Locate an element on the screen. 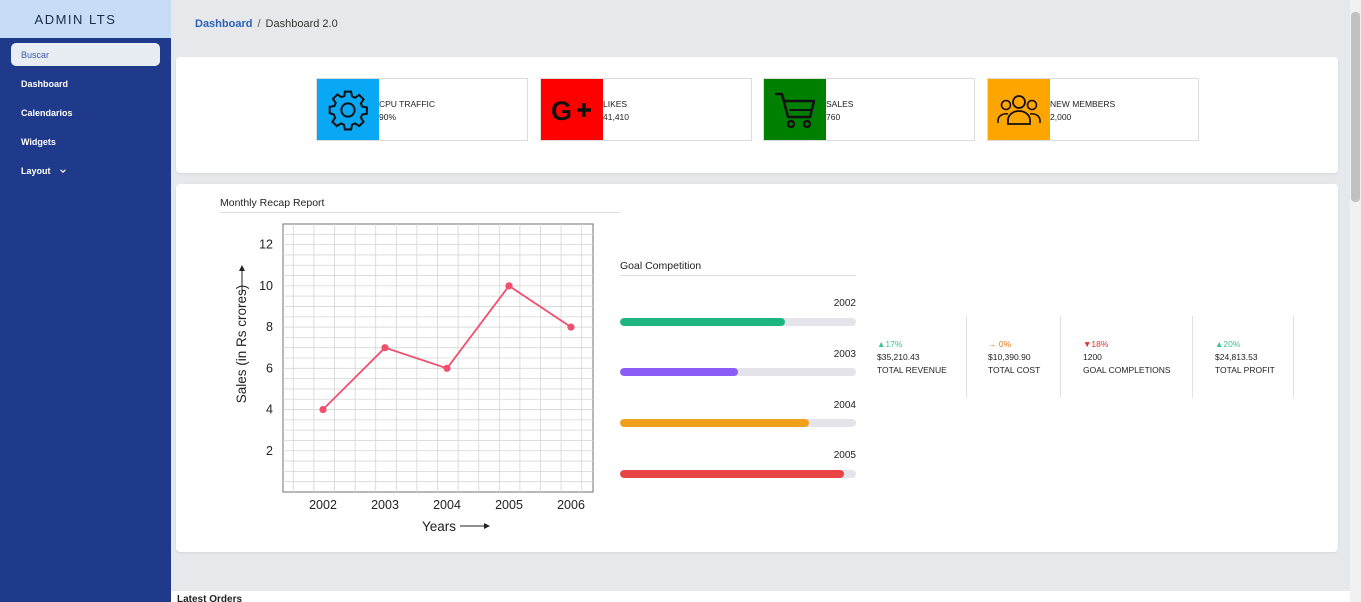 This screenshot has height=602, width=1361. goal-label-2005: 2005 is located at coordinates (844, 455).